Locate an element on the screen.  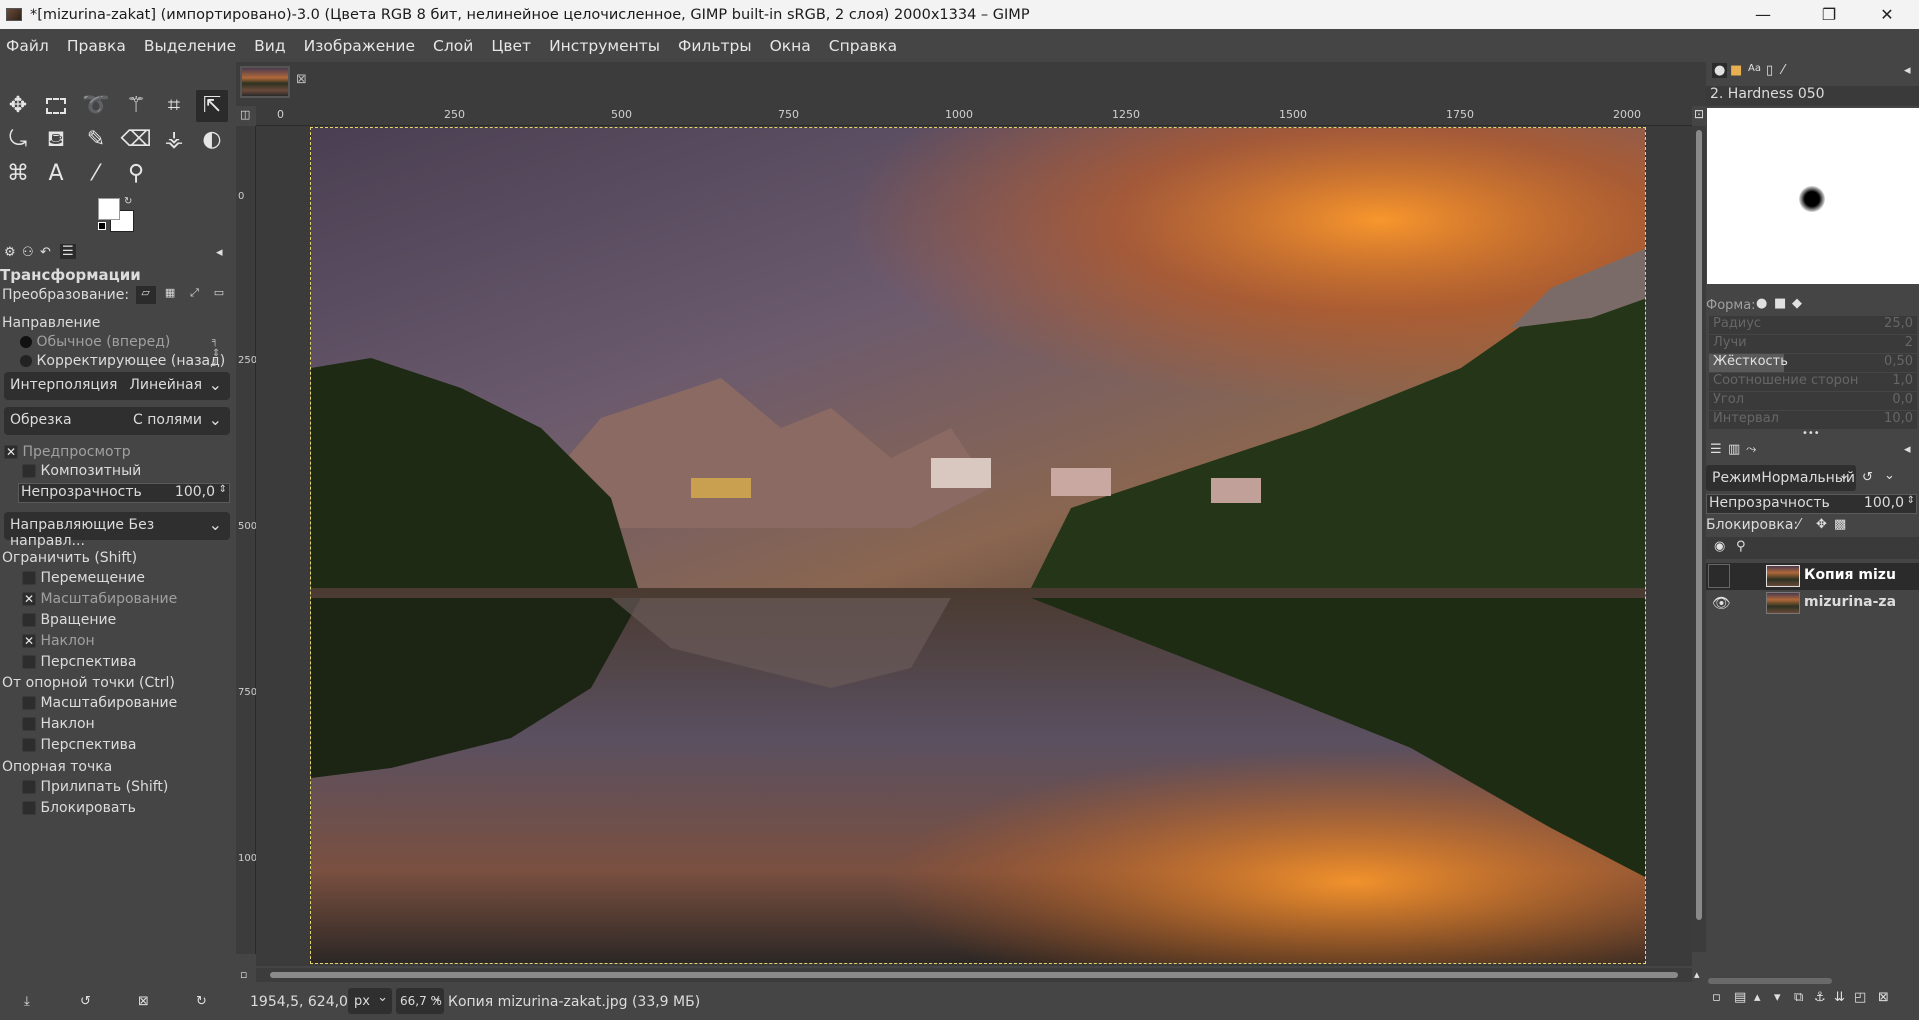
tool-options-tab-icon: ⚙ is located at coordinates (10, 252).